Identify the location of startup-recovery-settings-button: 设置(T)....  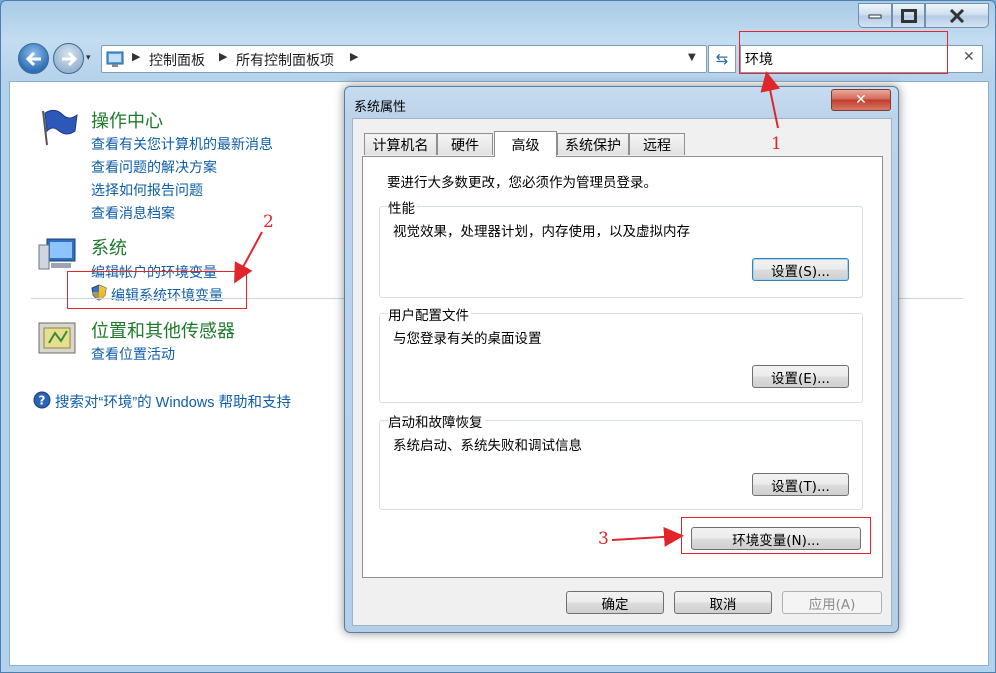
(800, 484).